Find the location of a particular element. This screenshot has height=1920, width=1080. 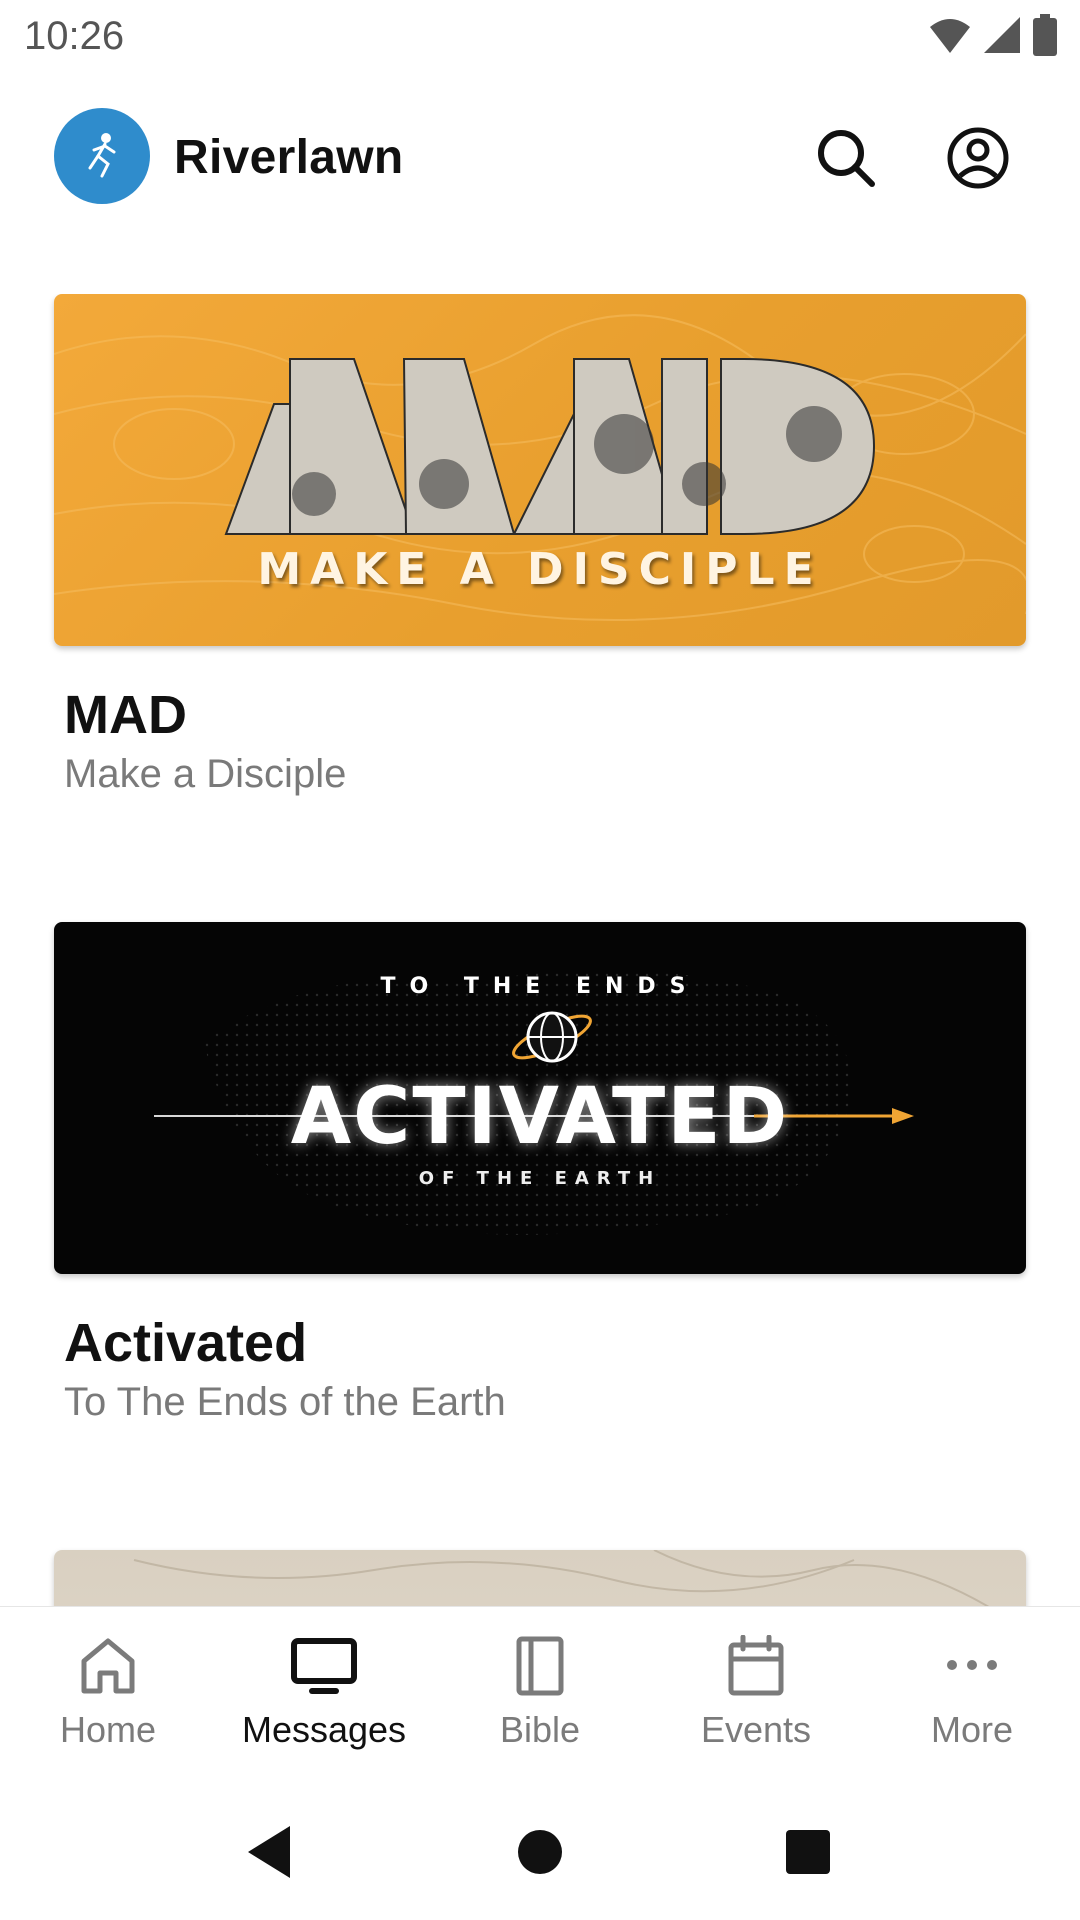

more-icon is located at coordinates (972, 1665).